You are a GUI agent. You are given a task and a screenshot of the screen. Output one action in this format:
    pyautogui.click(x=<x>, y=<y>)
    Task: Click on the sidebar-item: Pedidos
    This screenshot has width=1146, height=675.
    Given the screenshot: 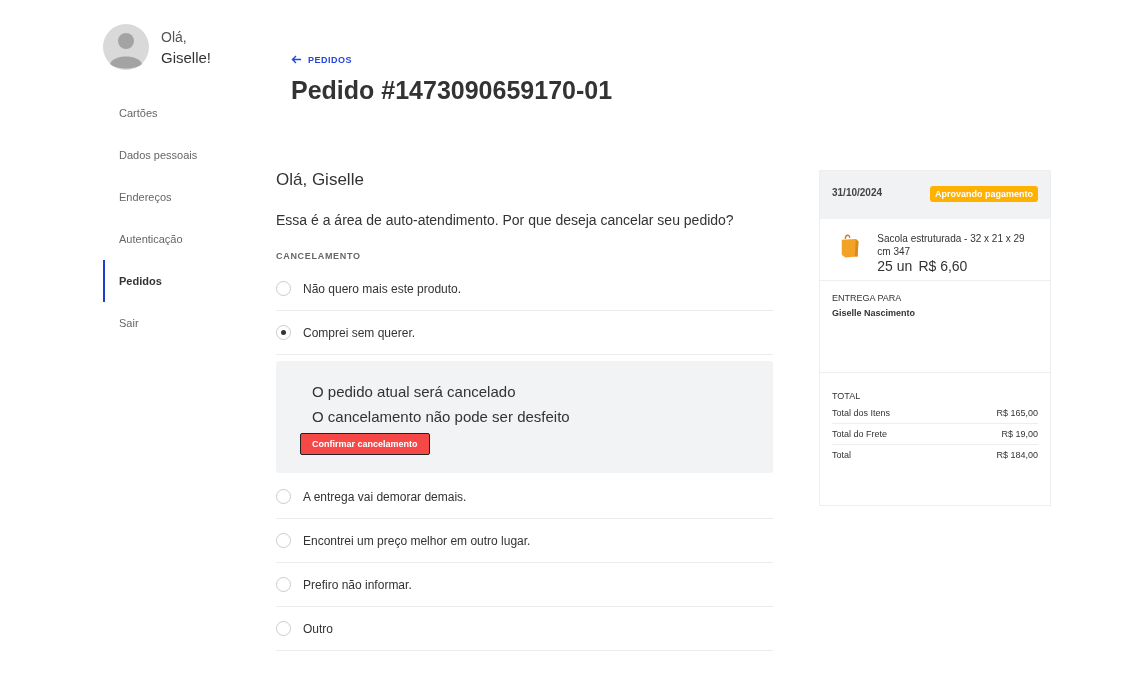 What is the action you would take?
    pyautogui.click(x=189, y=281)
    